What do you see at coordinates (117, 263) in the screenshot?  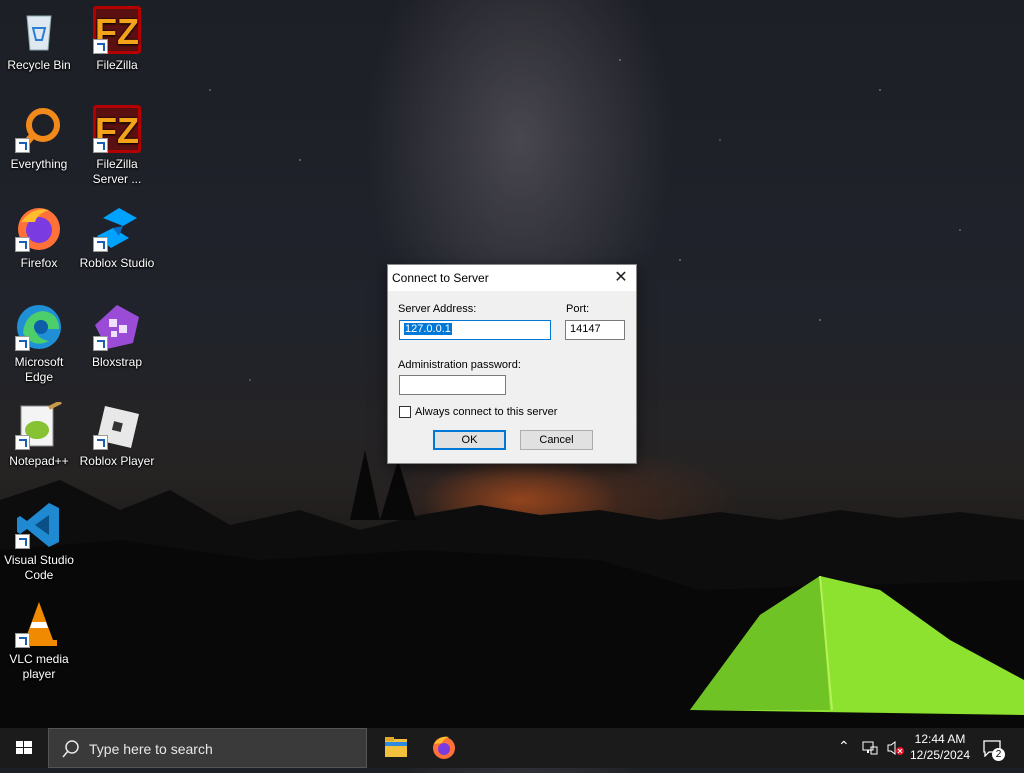 I see `roblox-studio-label: Roblox Studio` at bounding box center [117, 263].